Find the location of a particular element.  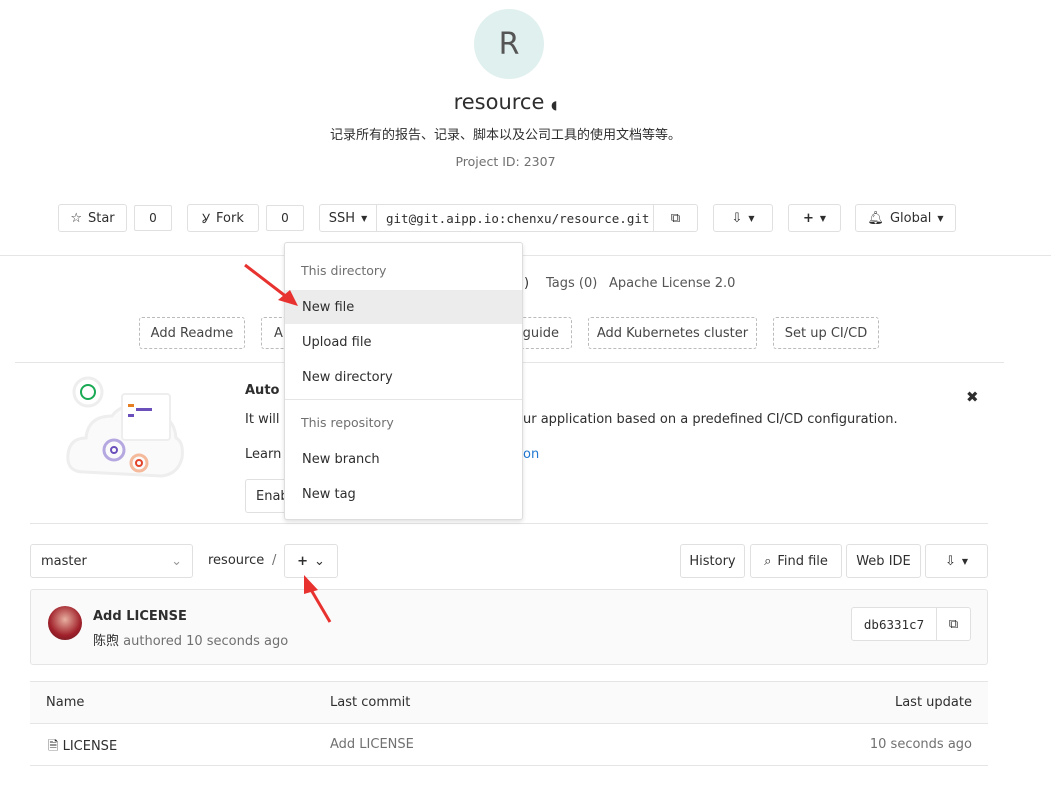

banner-learn: Learn is located at coordinates (263, 454).